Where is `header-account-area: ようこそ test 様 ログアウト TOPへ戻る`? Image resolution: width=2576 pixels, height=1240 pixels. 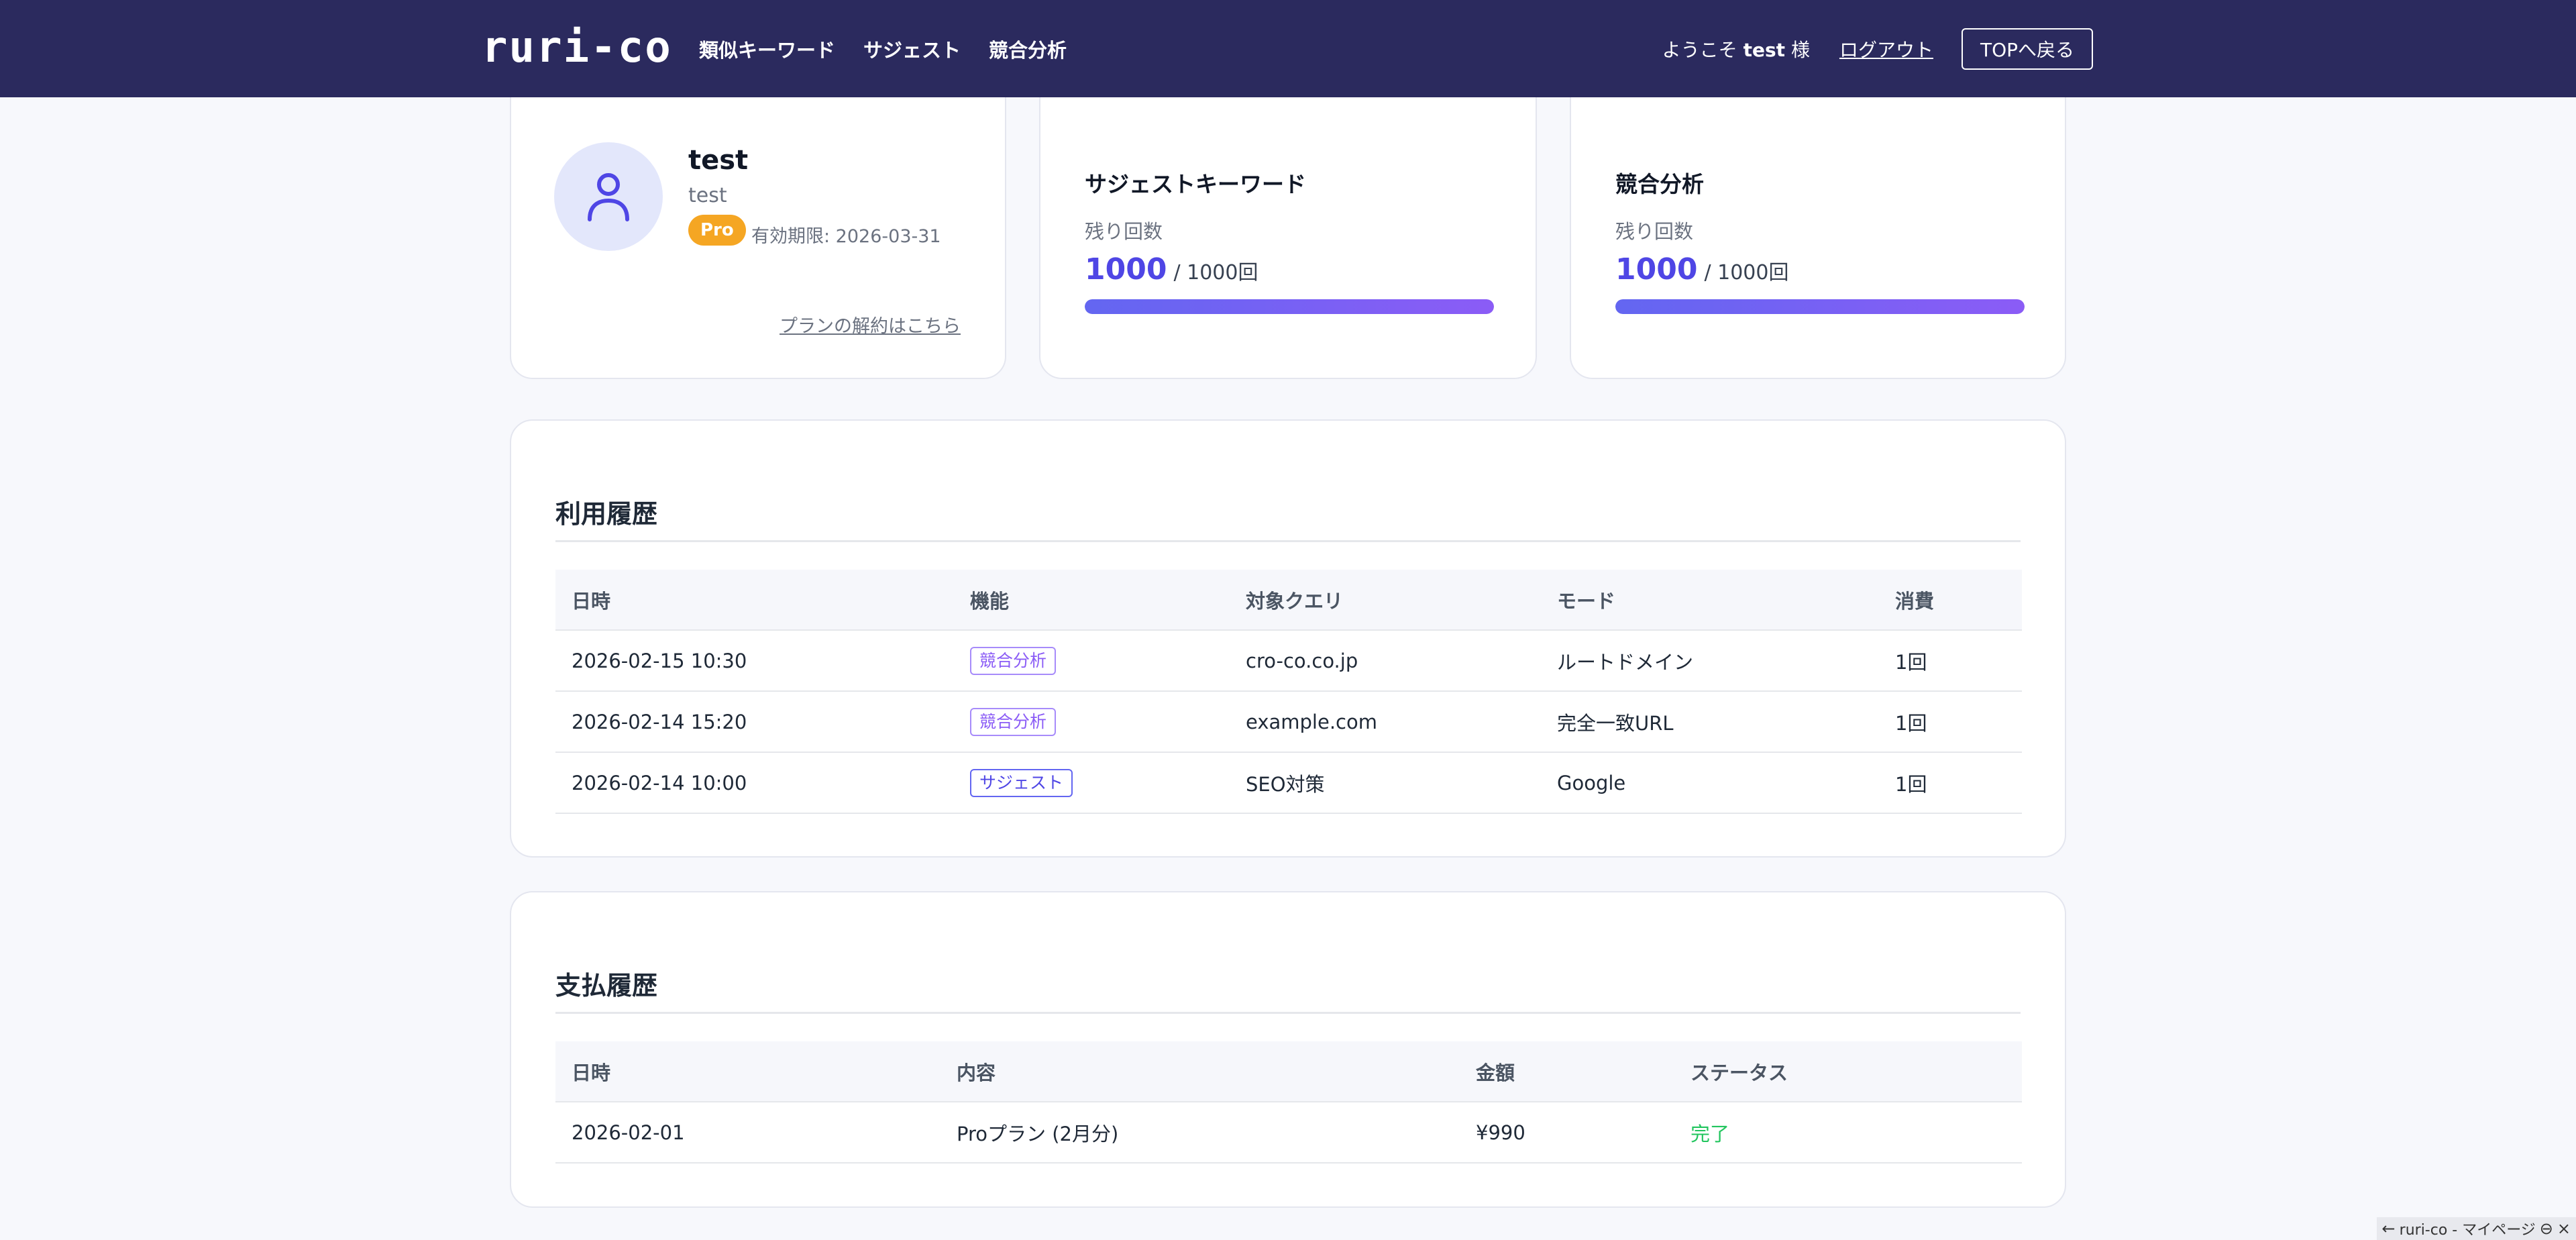 header-account-area: ようこそ test 様 ログアウト TOPへ戻る is located at coordinates (1877, 49).